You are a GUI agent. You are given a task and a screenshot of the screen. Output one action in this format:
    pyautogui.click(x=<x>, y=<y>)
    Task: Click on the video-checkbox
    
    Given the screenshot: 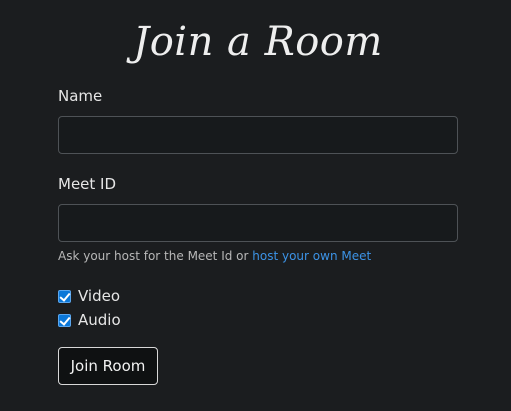 What is the action you would take?
    pyautogui.click(x=64, y=296)
    